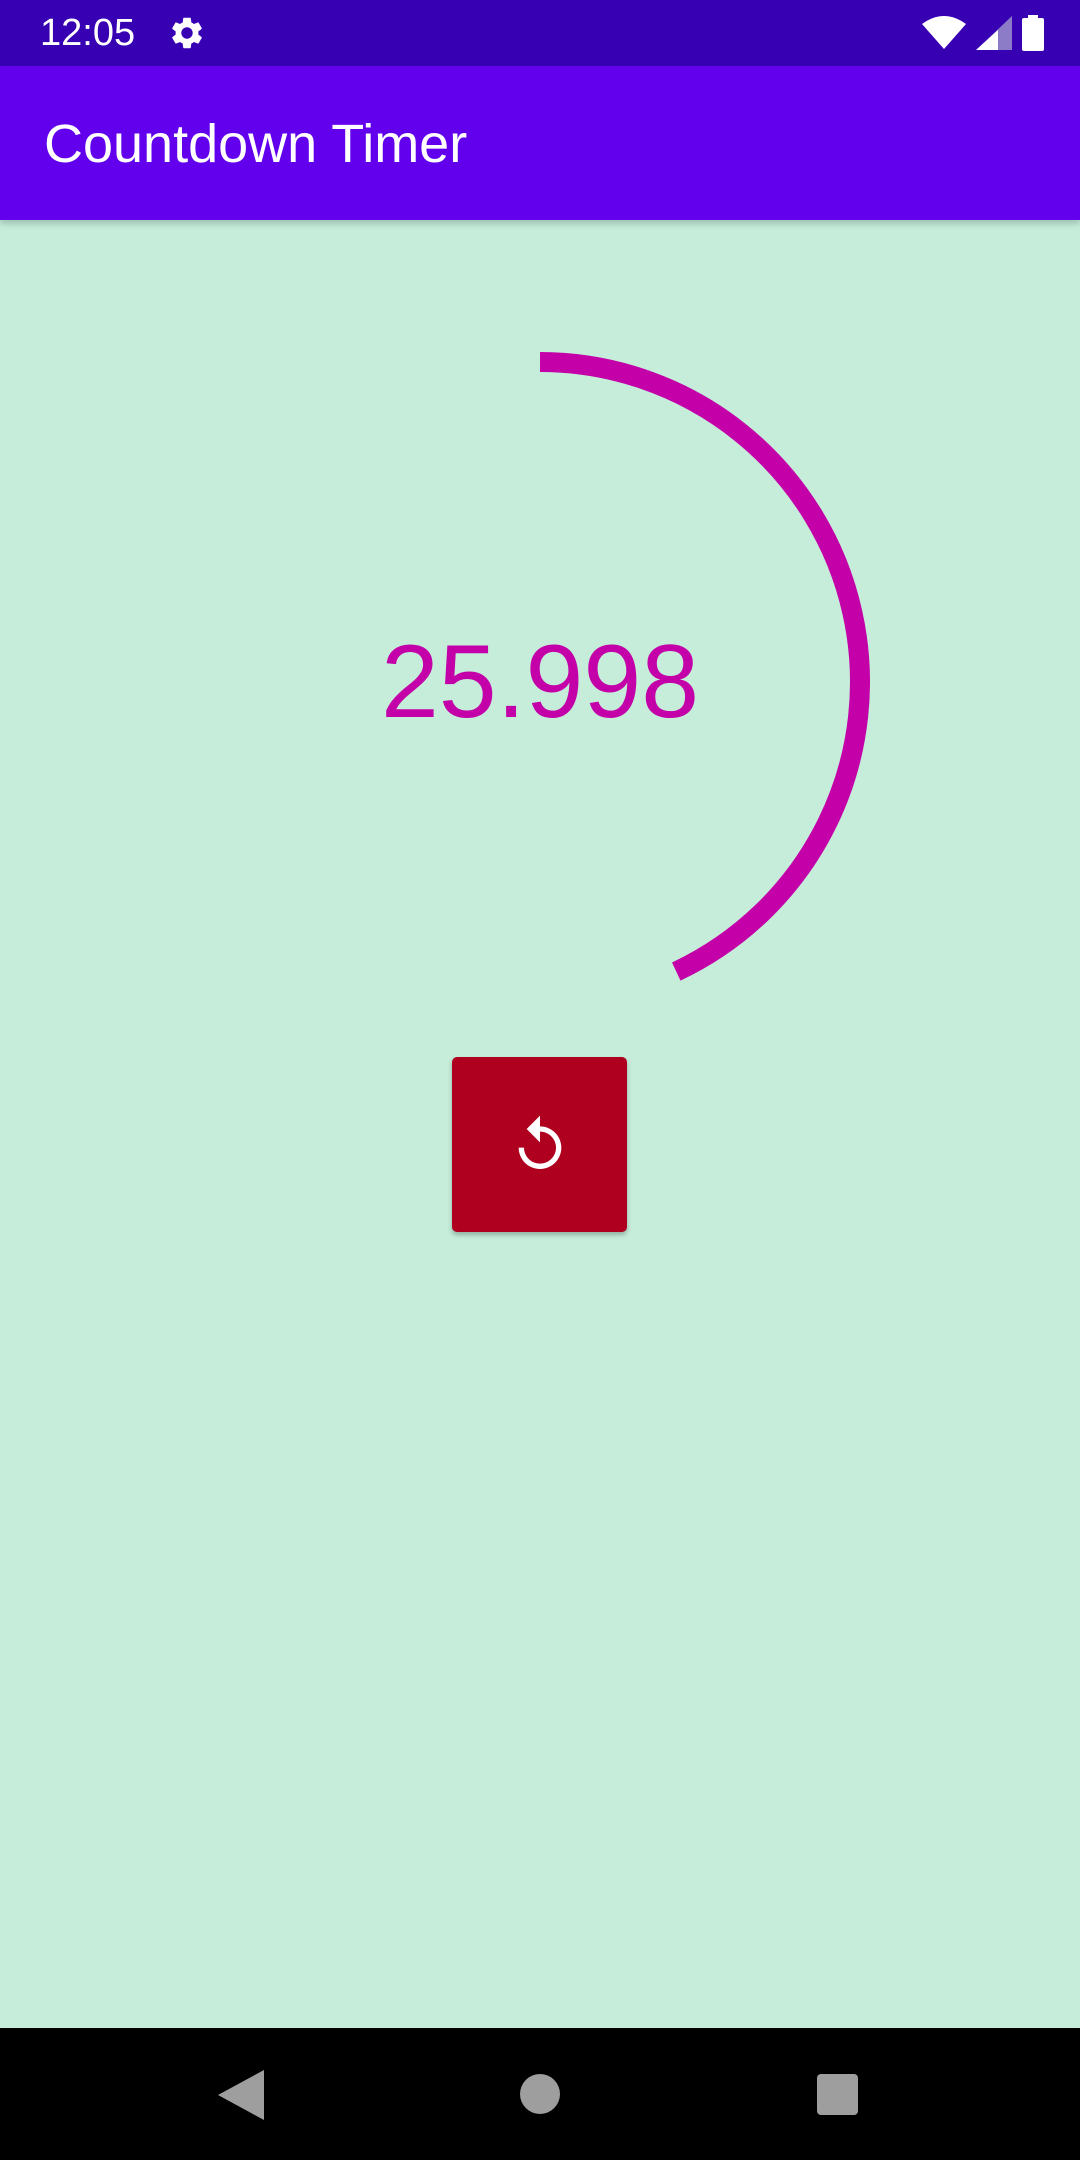 This screenshot has height=2160, width=1080. Describe the element at coordinates (88, 33) in the screenshot. I see `status-time: 12:05` at that location.